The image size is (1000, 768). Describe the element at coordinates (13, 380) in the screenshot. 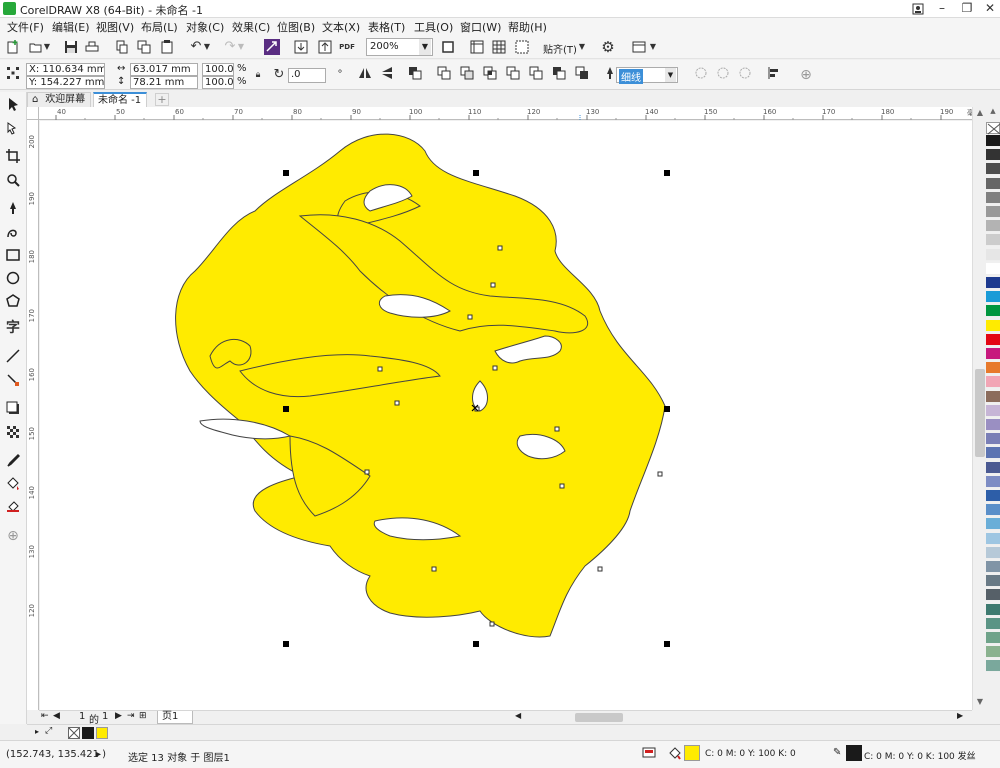

I see `connector-tool-icon` at that location.